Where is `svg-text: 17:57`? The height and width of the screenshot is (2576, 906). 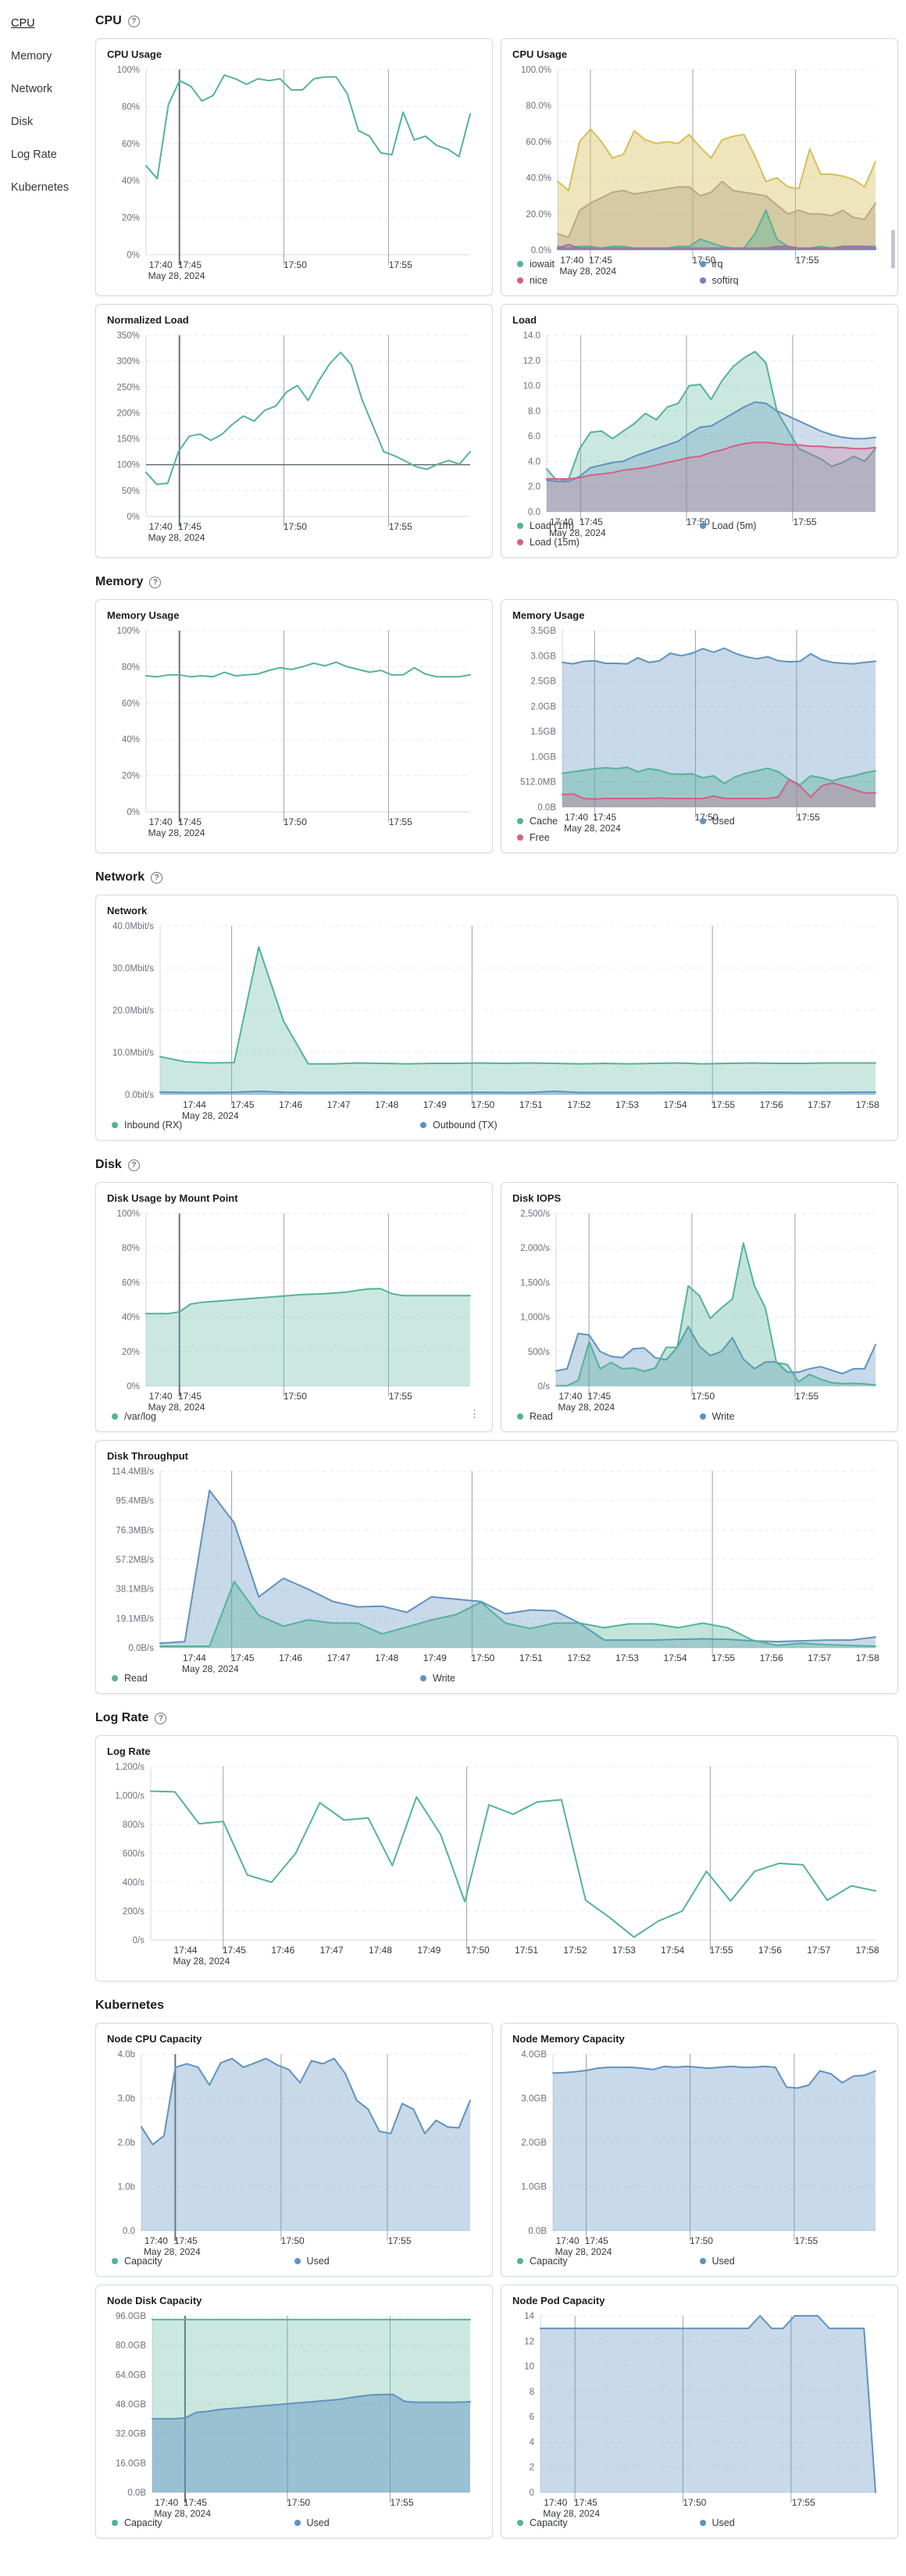
svg-text: 17:57 is located at coordinates (818, 1951).